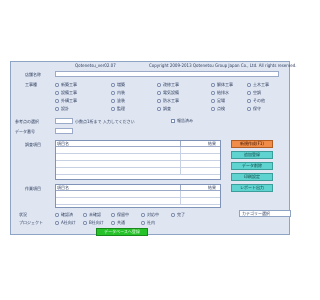 The height and width of the screenshot is (300, 320). Describe the element at coordinates (118, 223) in the screenshot. I see `project-radio: 共通` at that location.